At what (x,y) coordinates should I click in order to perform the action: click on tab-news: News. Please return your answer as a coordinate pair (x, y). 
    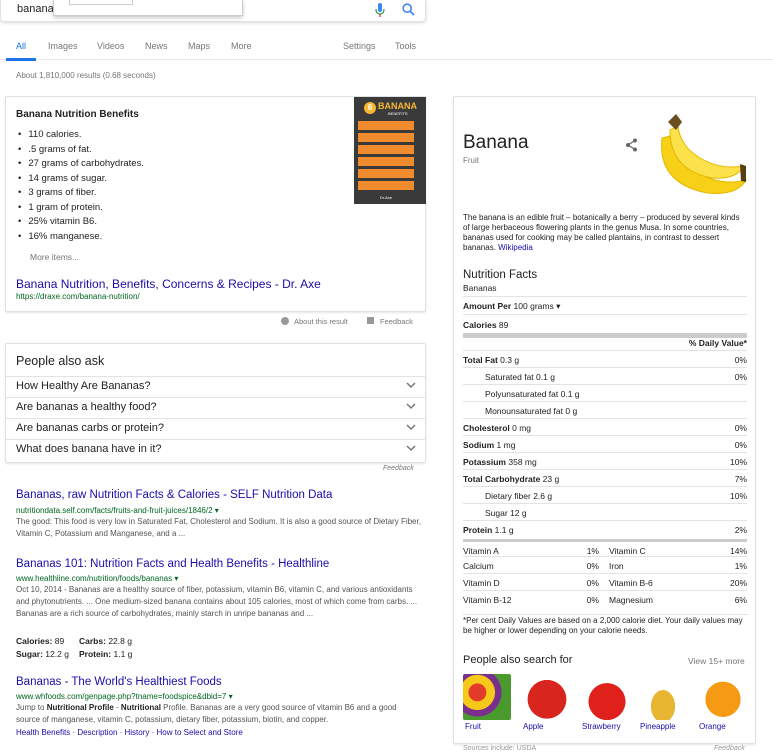
    Looking at the image, I should click on (156, 46).